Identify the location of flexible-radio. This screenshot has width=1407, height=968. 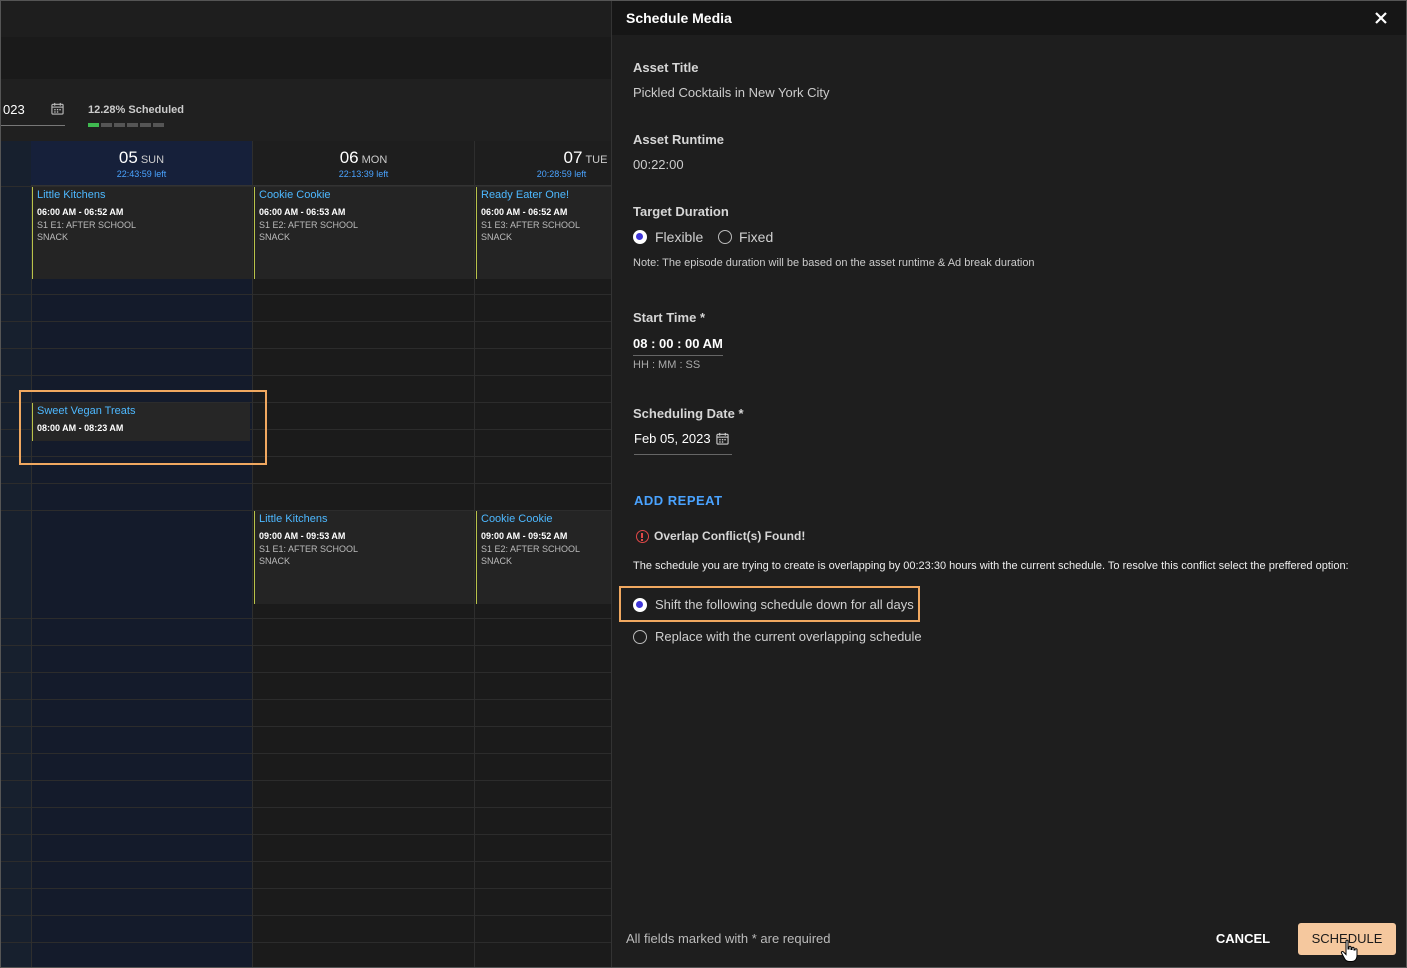
(640, 237).